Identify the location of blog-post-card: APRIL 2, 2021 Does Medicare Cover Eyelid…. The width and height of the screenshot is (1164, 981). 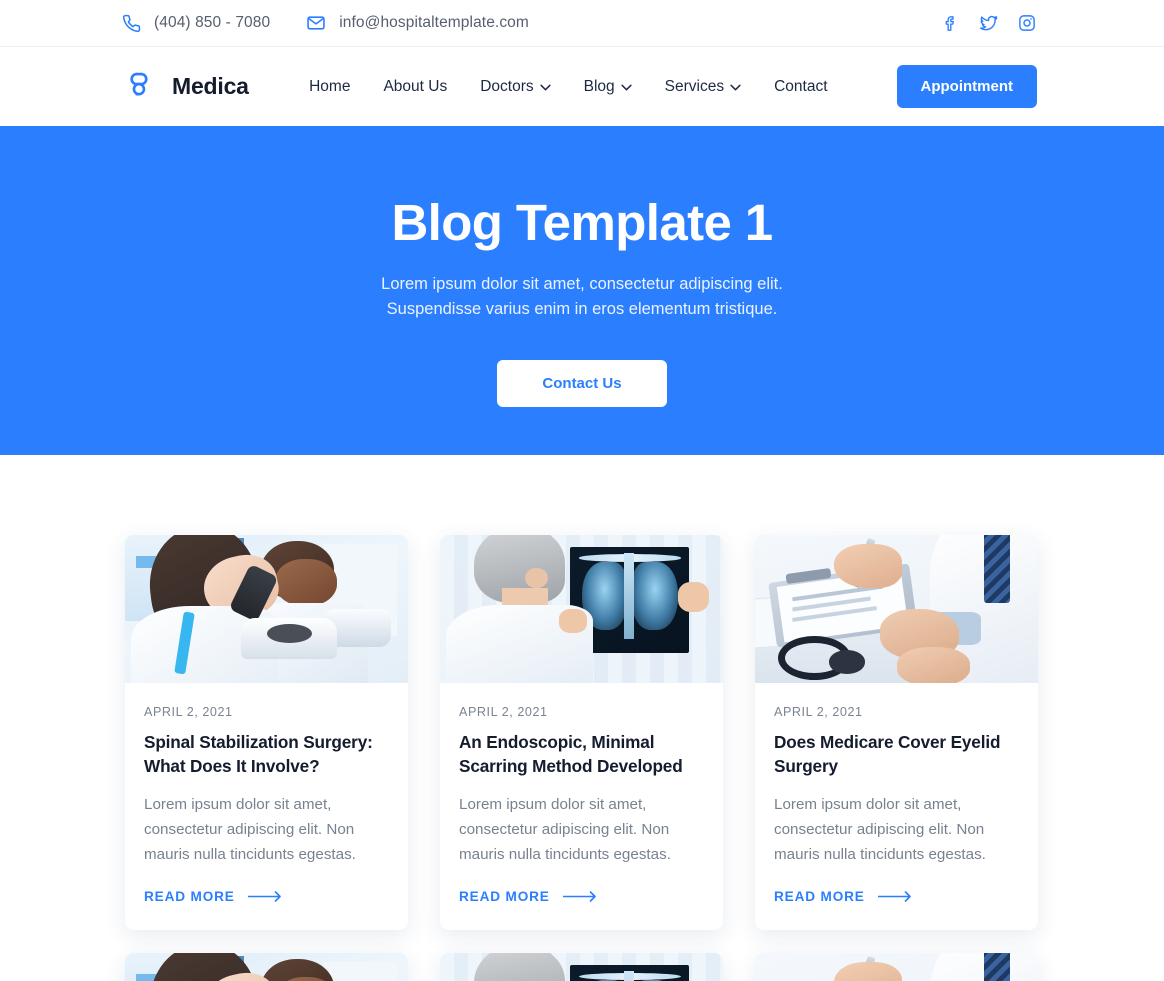
(896, 733).